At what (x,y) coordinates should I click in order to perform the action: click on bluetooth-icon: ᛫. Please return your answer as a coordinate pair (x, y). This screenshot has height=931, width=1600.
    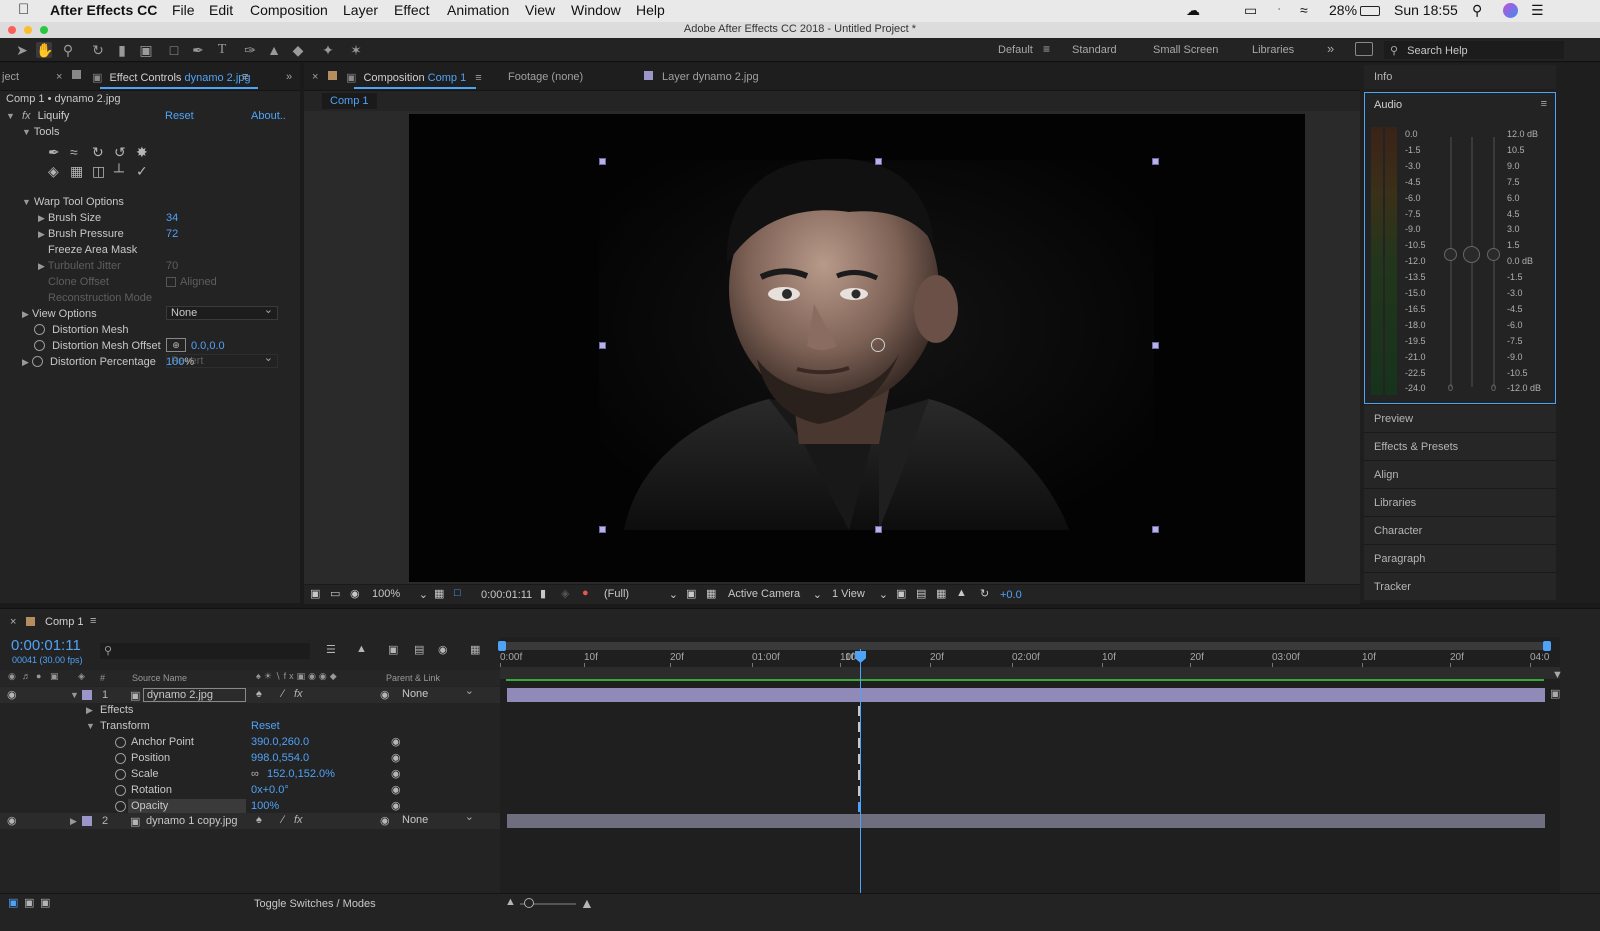
    Looking at the image, I should click on (1279, 10).